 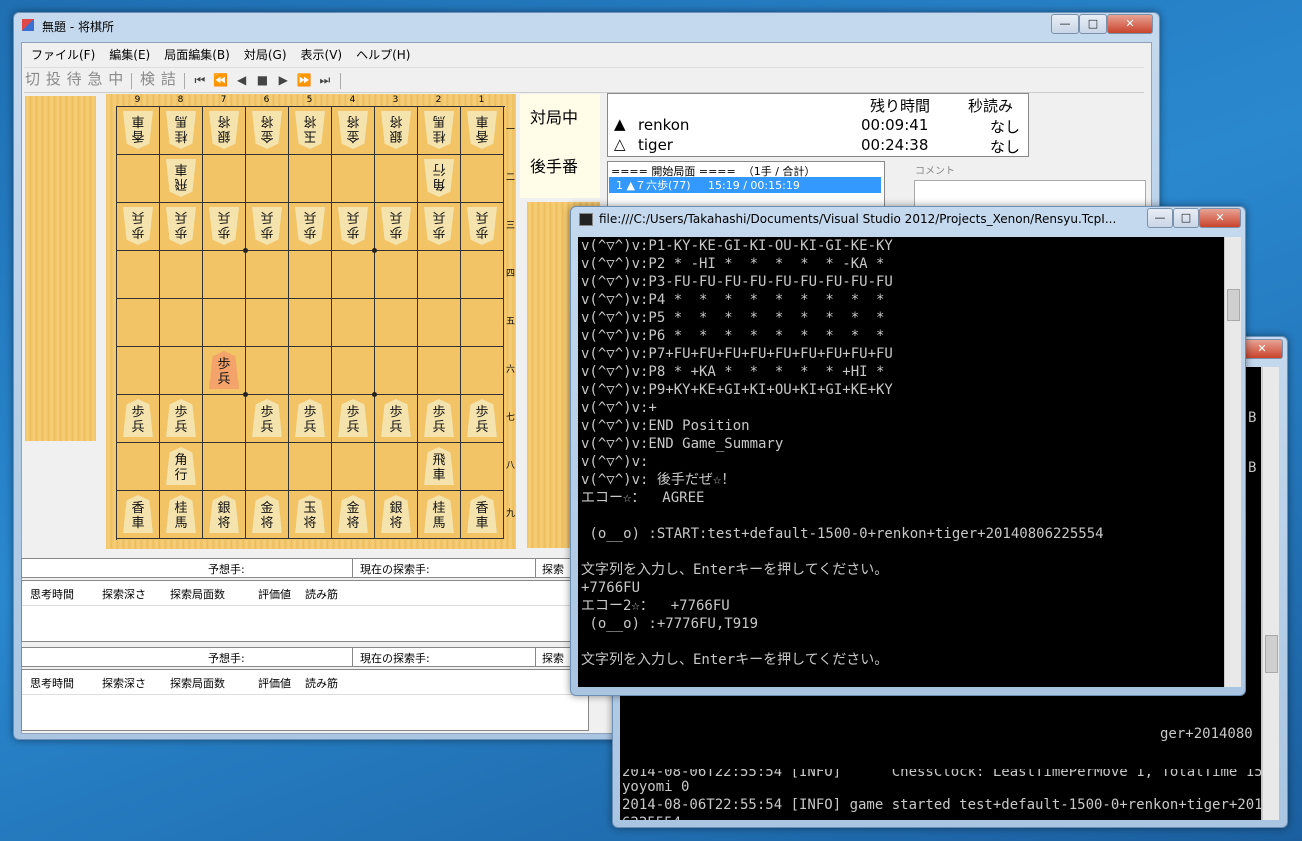 What do you see at coordinates (1065, 24) in the screenshot?
I see `minimize-button: —` at bounding box center [1065, 24].